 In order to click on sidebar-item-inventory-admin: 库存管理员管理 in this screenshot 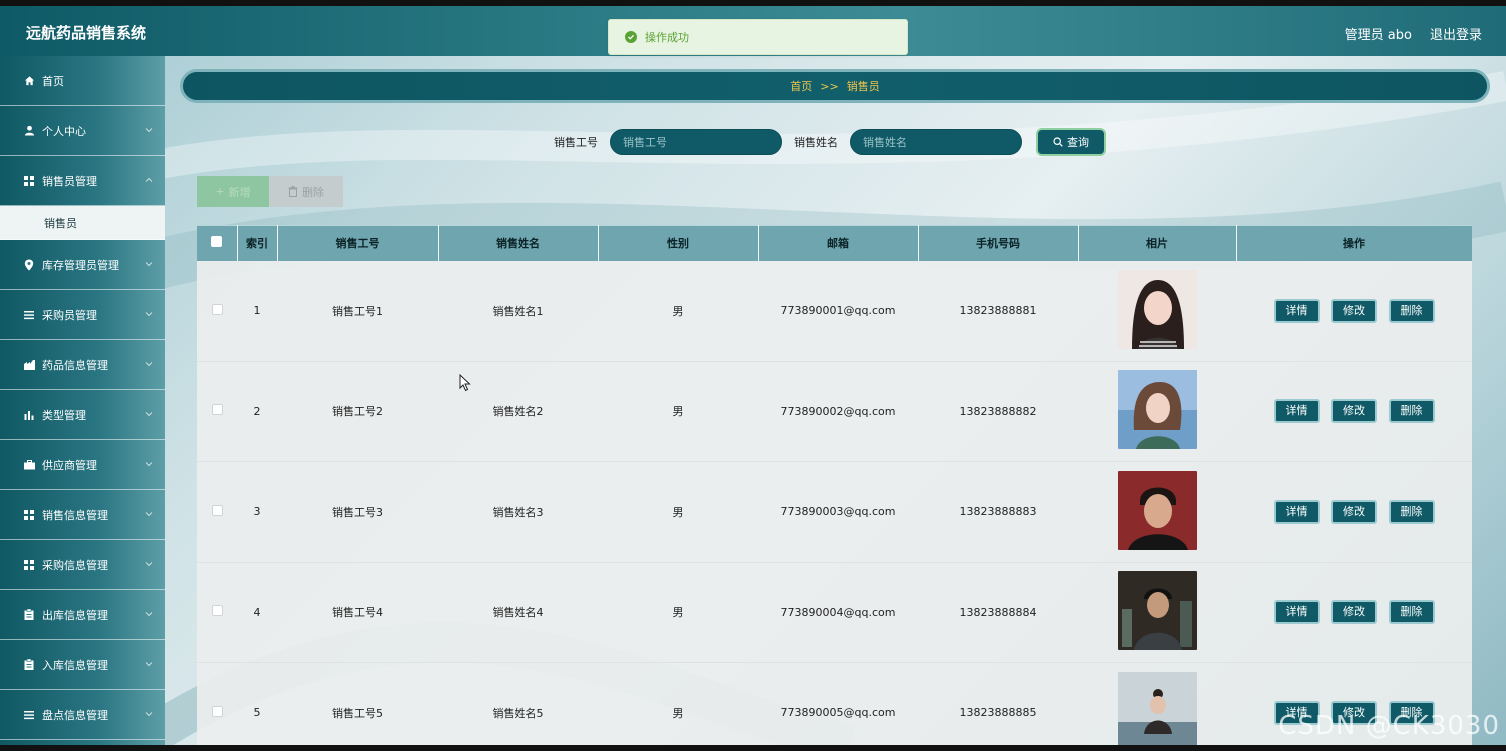, I will do `click(82, 265)`.